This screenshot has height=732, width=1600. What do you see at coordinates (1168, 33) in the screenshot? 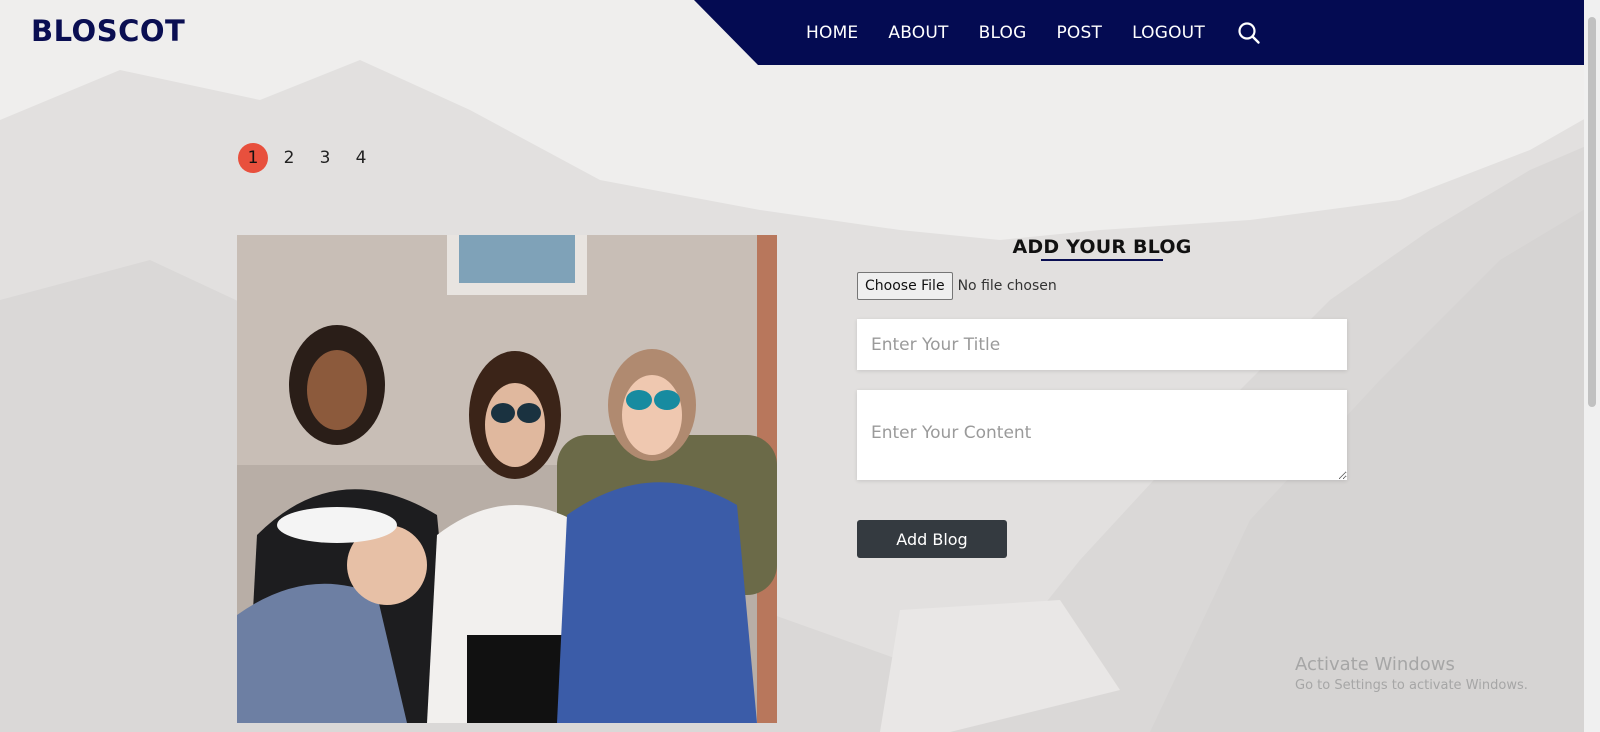
I see `nav-logout: LOGOUT` at bounding box center [1168, 33].